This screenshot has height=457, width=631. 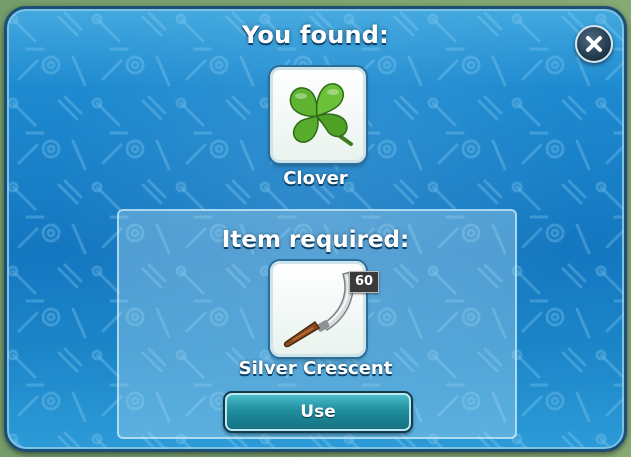 I want to click on dialog-title: You found:, so click(x=315, y=35).